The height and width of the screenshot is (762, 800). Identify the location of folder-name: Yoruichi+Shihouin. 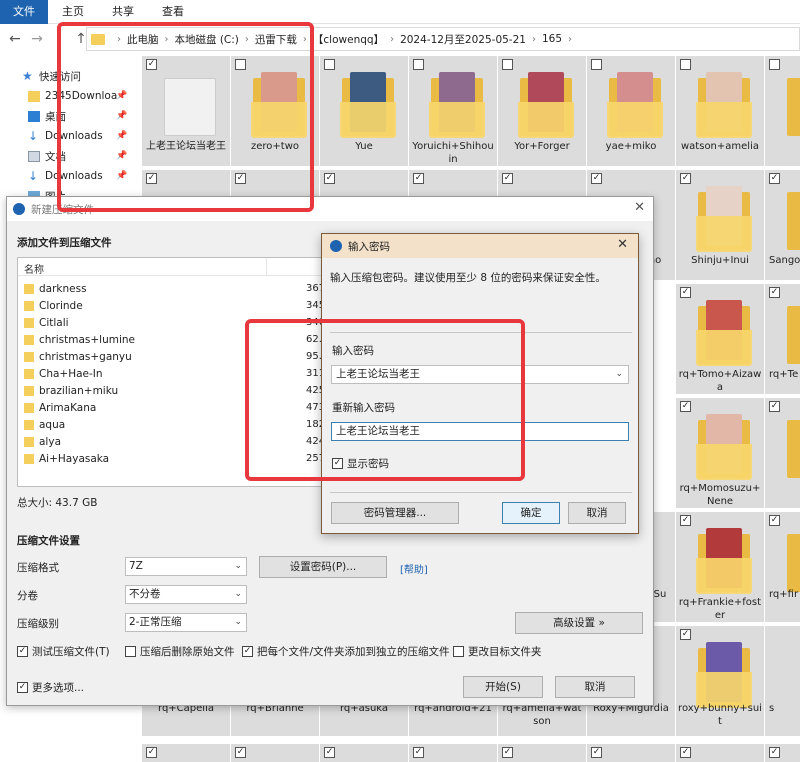
(453, 153).